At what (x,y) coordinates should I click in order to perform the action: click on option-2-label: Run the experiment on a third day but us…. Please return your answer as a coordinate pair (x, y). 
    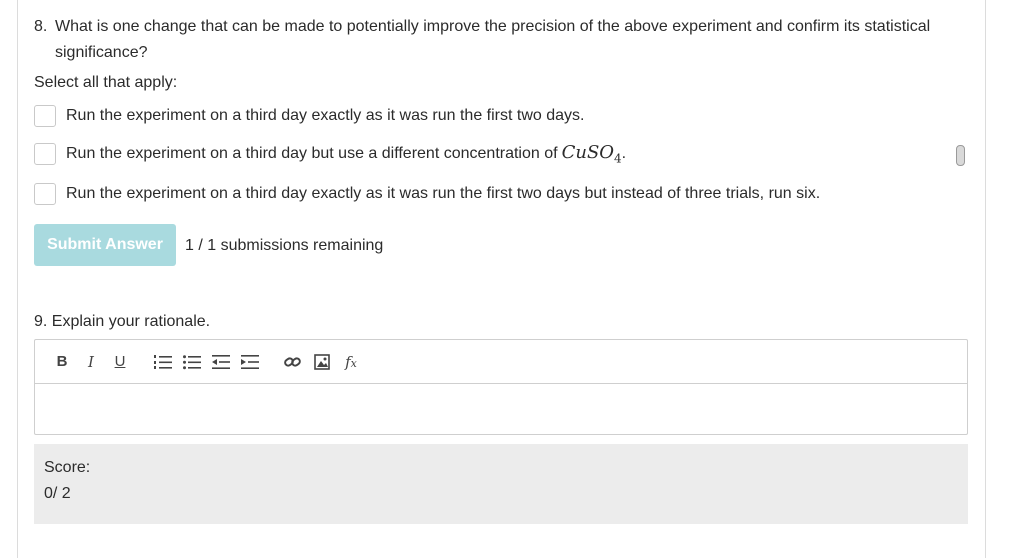
    Looking at the image, I should click on (312, 154).